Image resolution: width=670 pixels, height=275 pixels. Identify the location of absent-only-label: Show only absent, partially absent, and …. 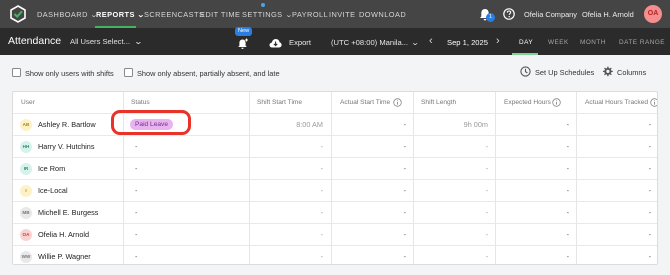
(208, 73).